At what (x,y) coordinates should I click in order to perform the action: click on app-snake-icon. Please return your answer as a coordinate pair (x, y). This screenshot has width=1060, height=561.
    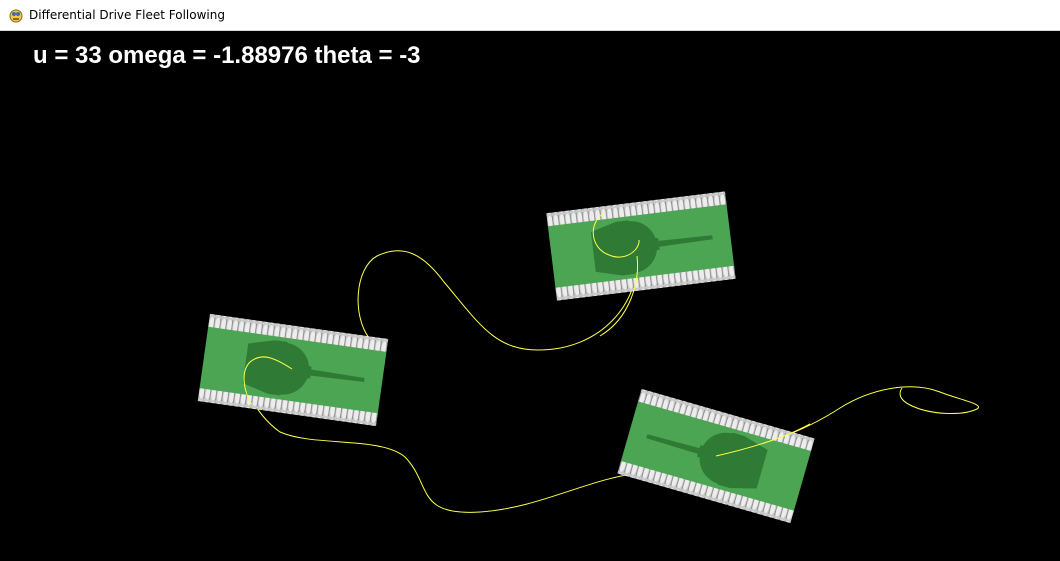
    Looking at the image, I should click on (16, 16).